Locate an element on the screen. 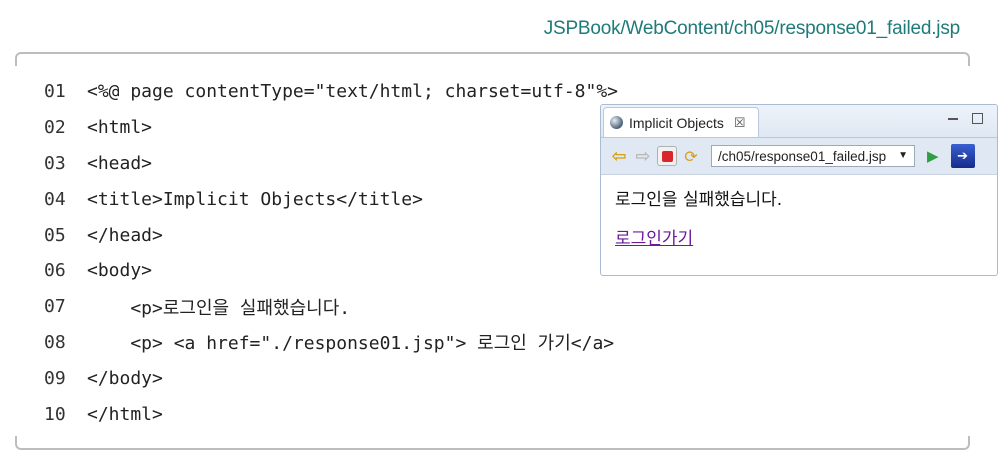 The width and height of the screenshot is (1006, 456). tab-title: Implicit Objects is located at coordinates (676, 122).